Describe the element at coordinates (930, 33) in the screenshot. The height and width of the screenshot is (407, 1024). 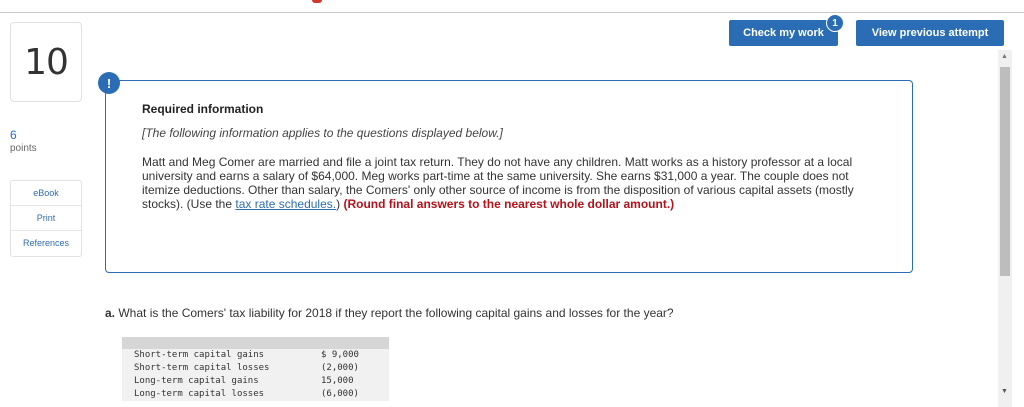
I see `view-previous-attempt-button: View previous attempt` at that location.